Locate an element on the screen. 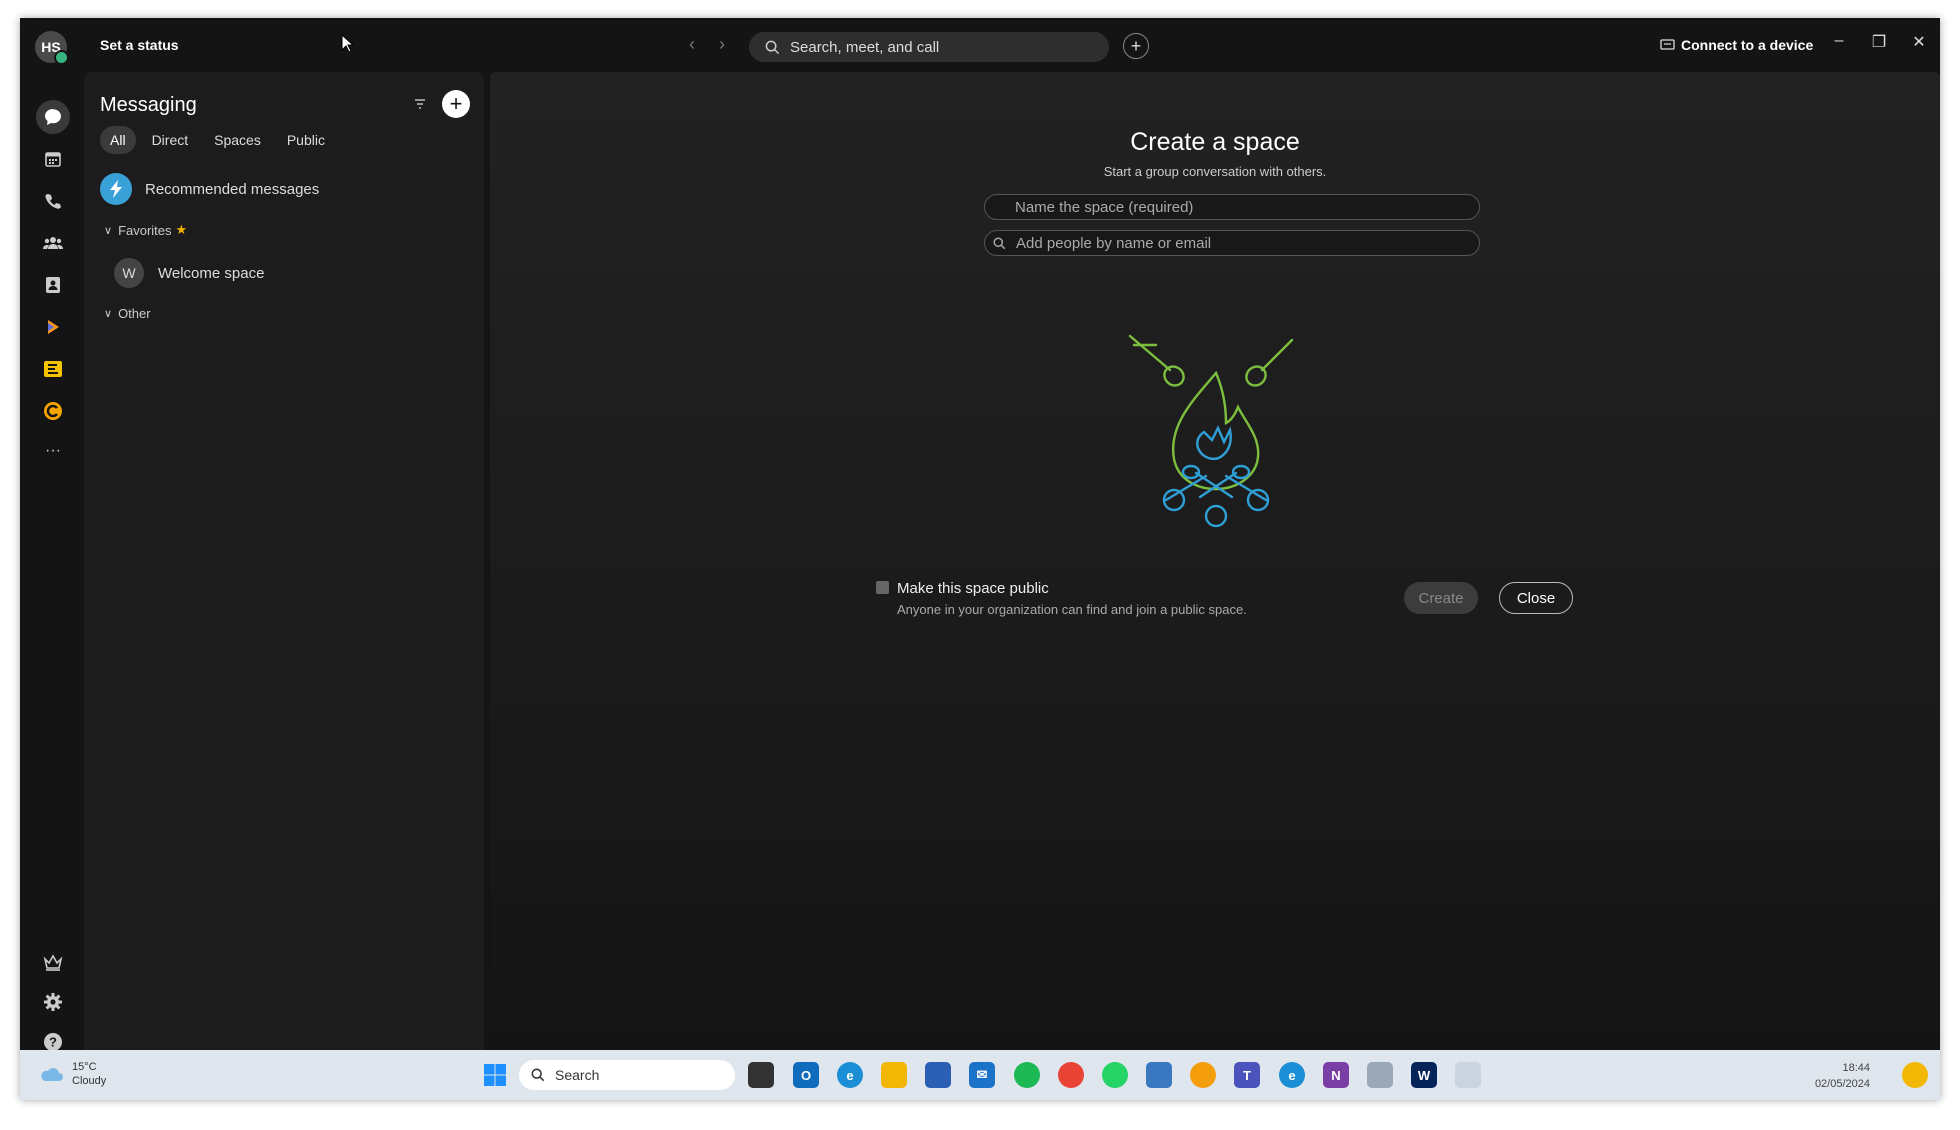 The width and height of the screenshot is (1960, 1130). add-button: + is located at coordinates (1136, 46).